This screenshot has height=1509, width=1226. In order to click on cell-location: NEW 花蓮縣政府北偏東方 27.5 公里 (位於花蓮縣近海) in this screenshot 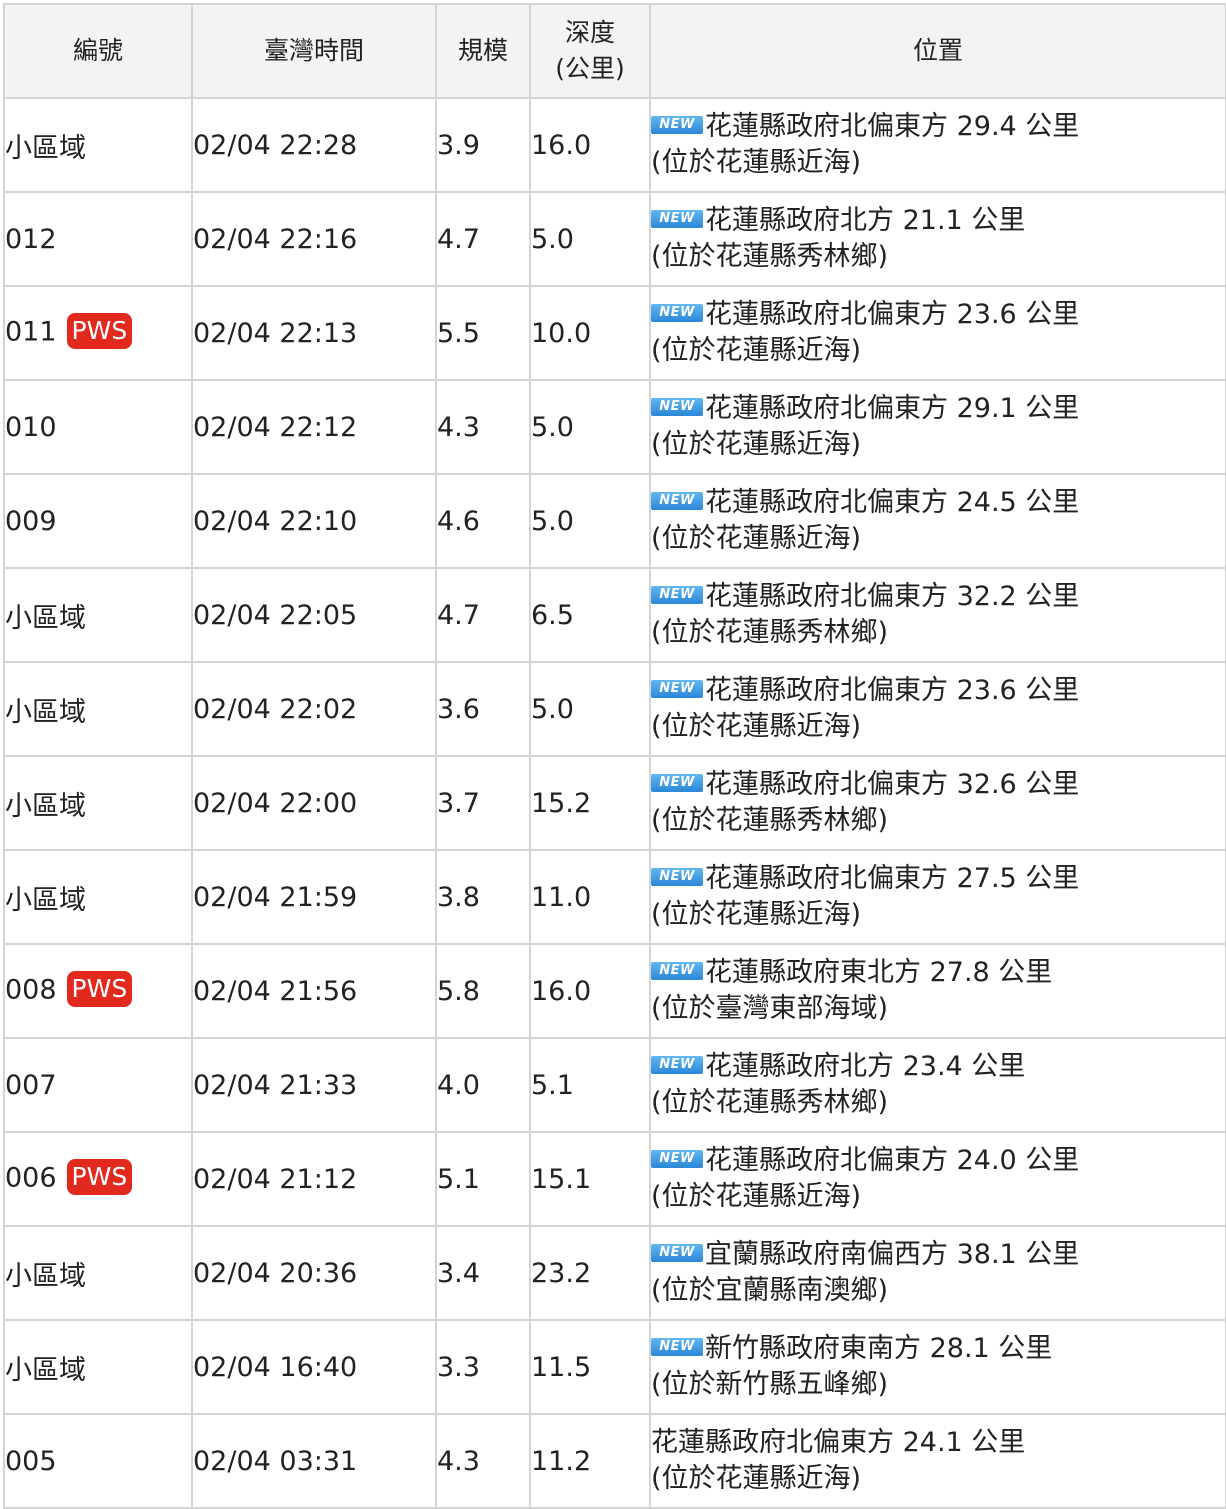, I will do `click(937, 897)`.